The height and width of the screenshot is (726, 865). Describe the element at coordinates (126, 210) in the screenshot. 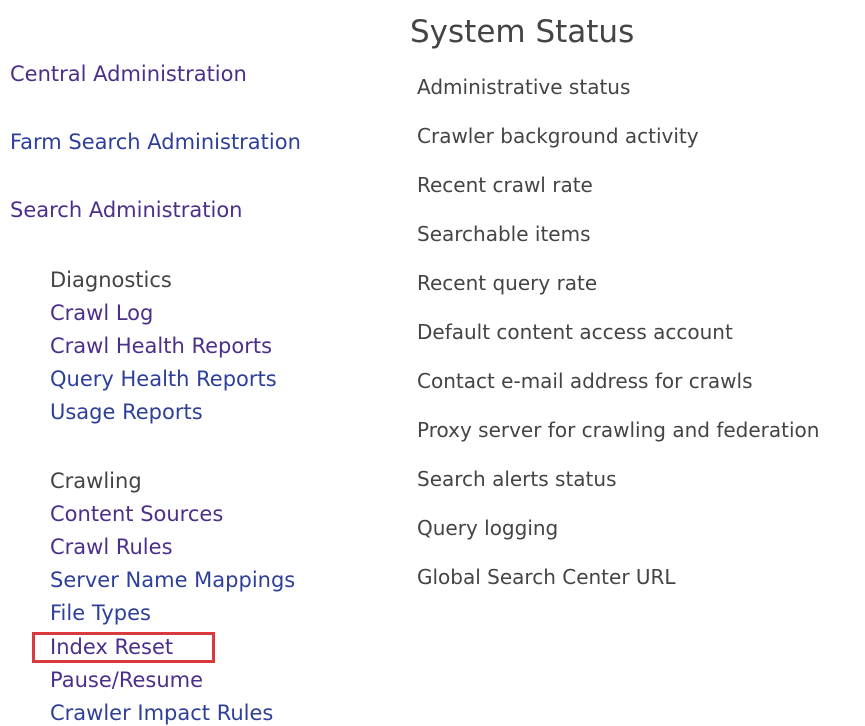

I see `search-administration-link: Search Administration` at that location.